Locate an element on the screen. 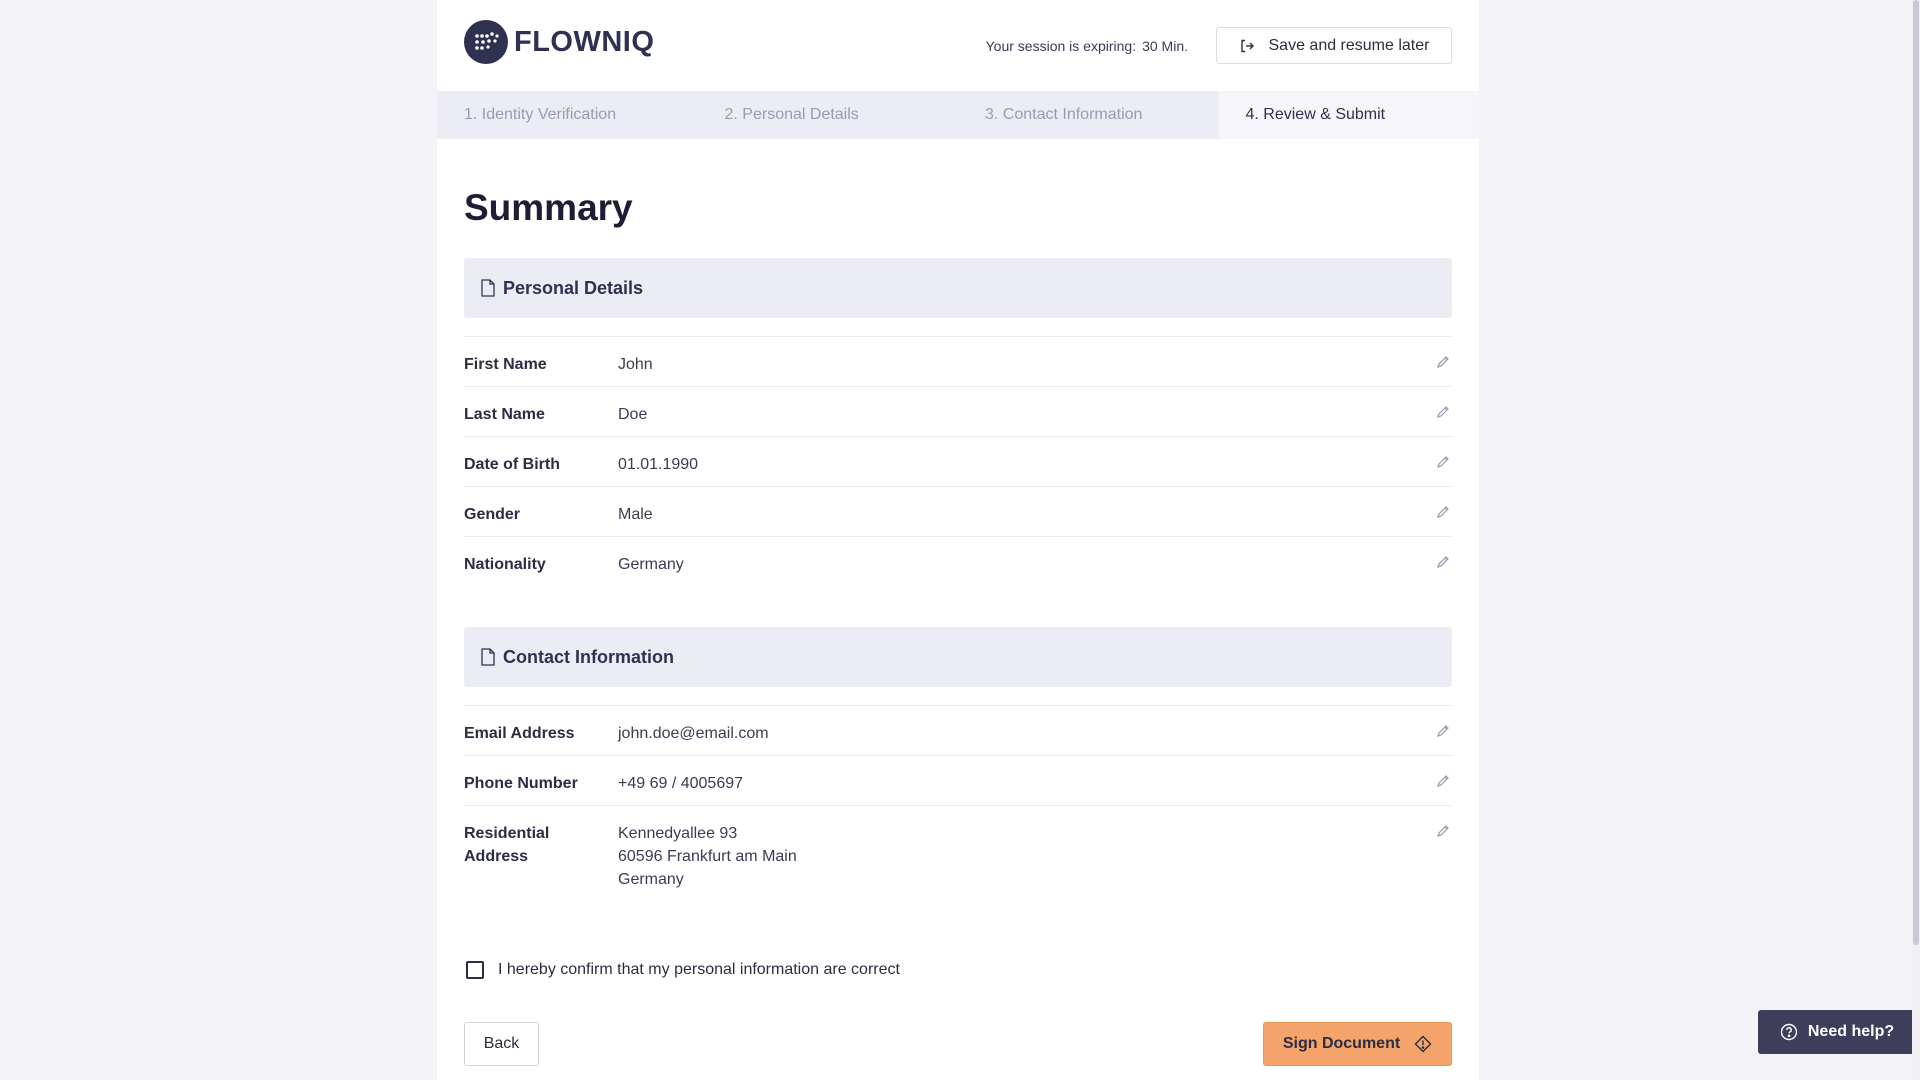 This screenshot has height=1080, width=1920. flowniq-logo-icon is located at coordinates (486, 42).